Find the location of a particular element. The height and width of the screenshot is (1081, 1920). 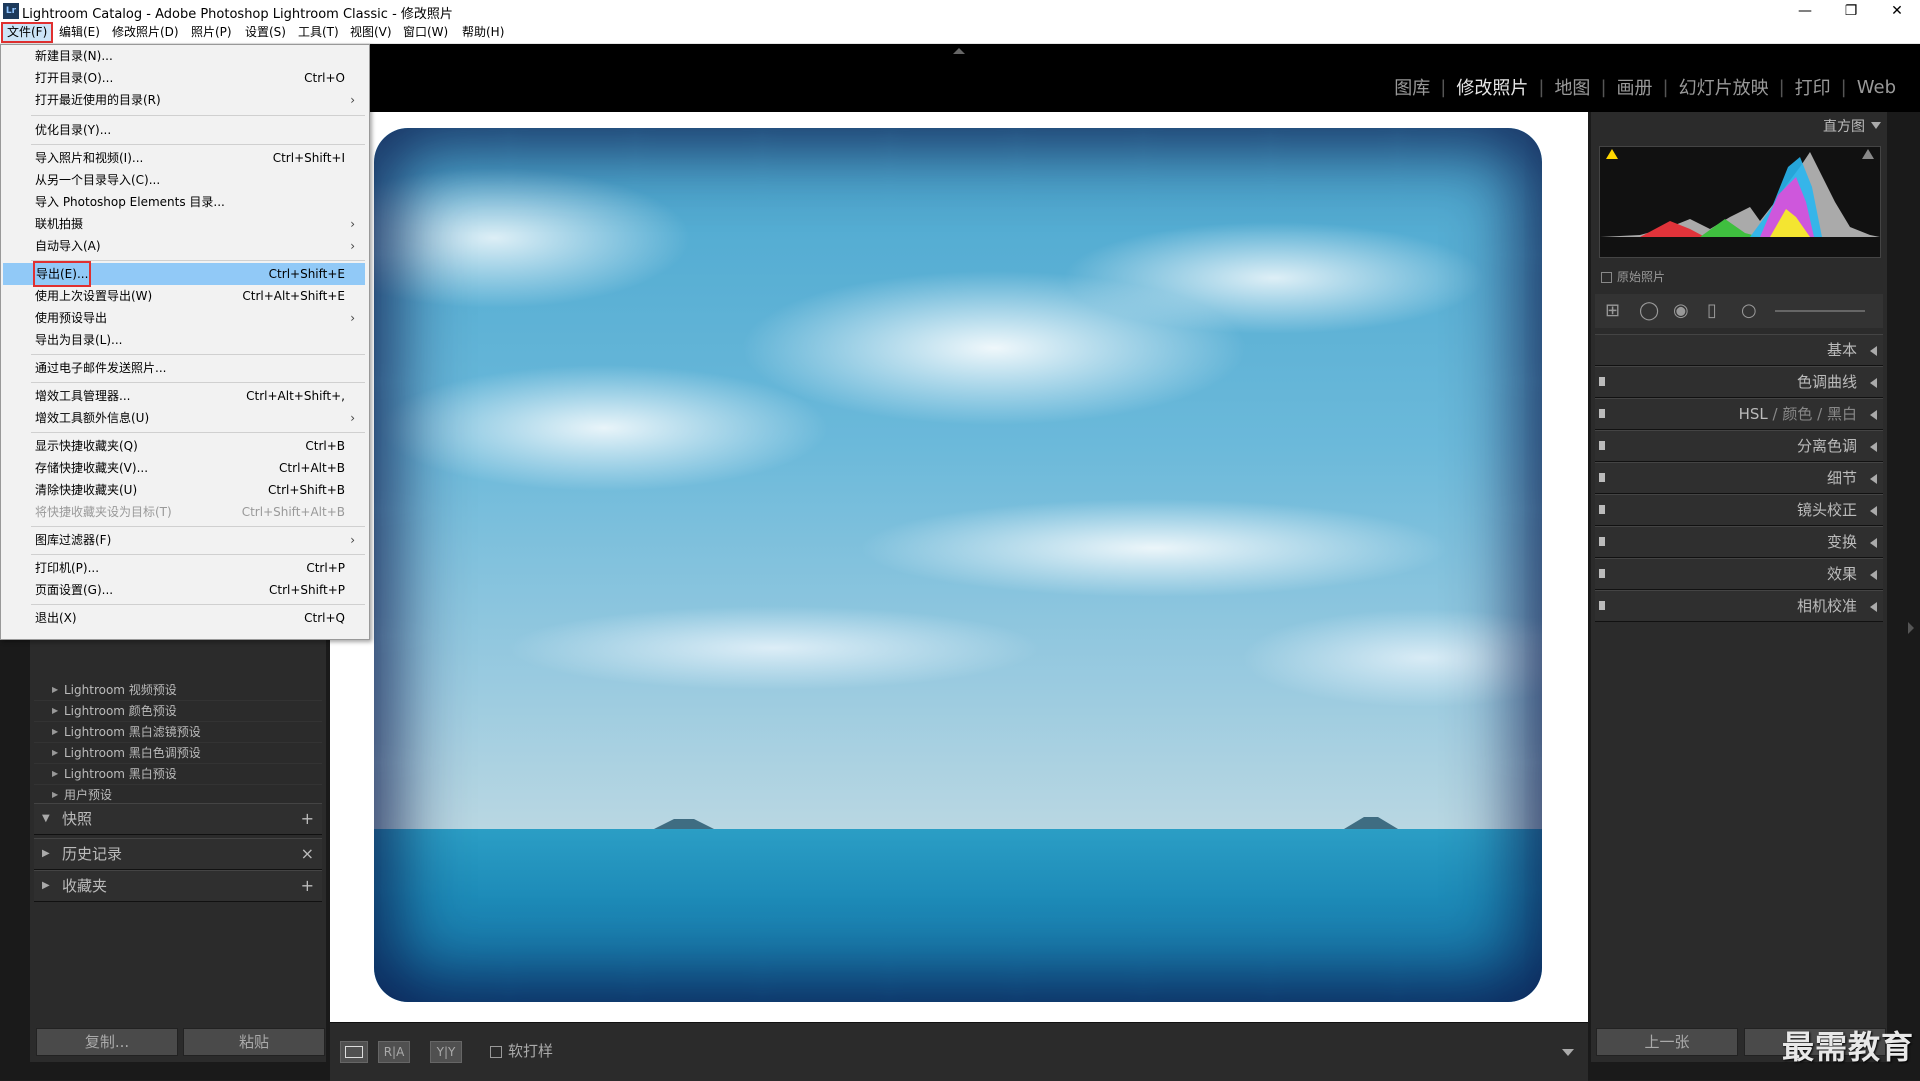

softproof-checkbox is located at coordinates (496, 1052).